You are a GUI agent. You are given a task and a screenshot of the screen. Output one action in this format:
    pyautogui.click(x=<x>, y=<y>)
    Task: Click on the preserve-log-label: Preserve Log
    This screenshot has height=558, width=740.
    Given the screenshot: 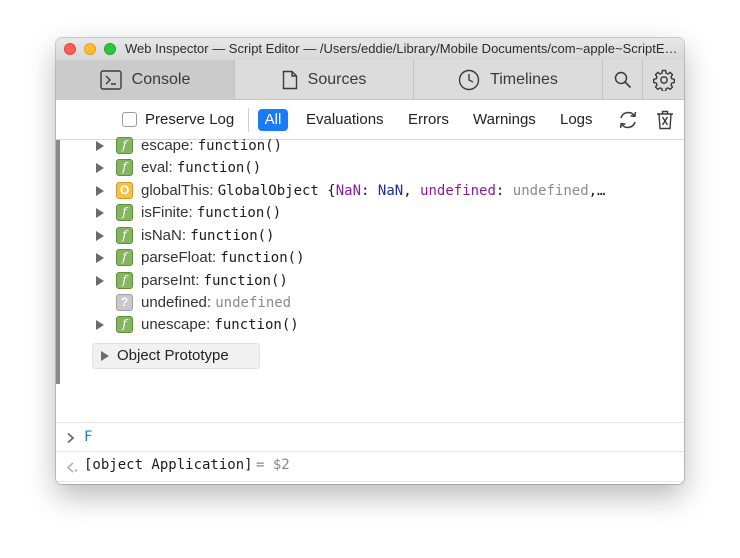 What is the action you would take?
    pyautogui.click(x=189, y=119)
    